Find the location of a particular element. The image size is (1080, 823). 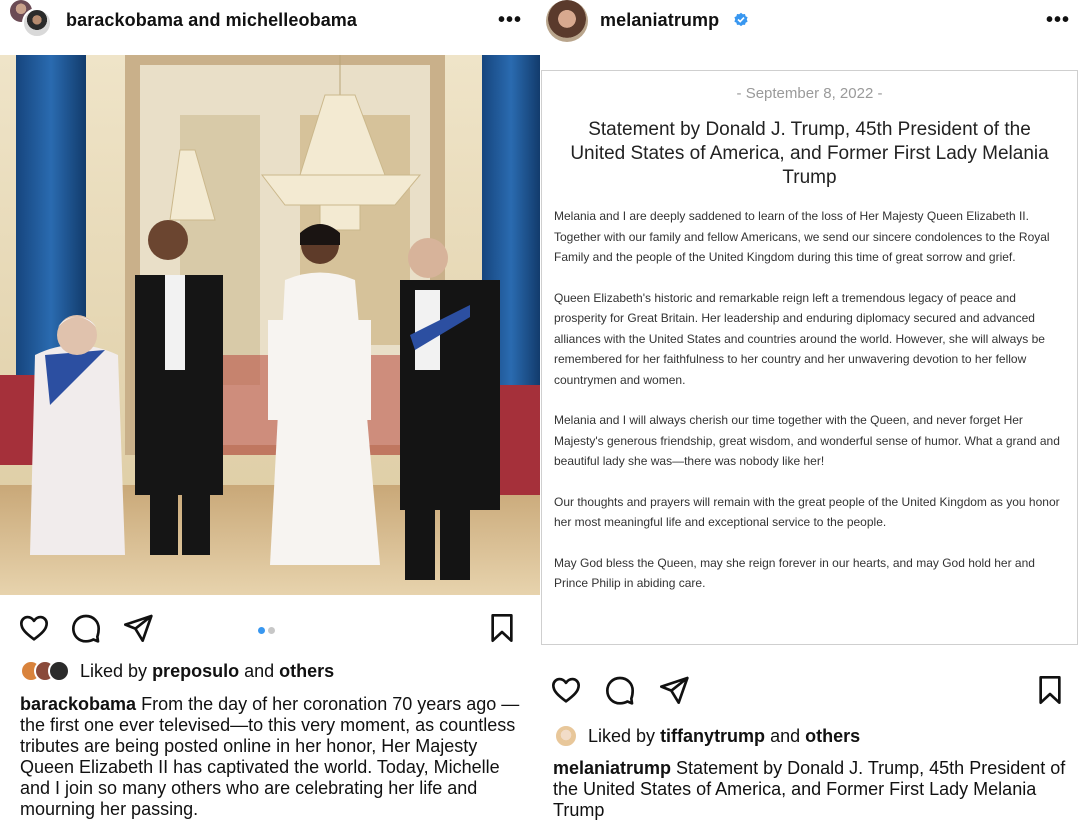

post-username: melaniatrump is located at coordinates (659, 20).